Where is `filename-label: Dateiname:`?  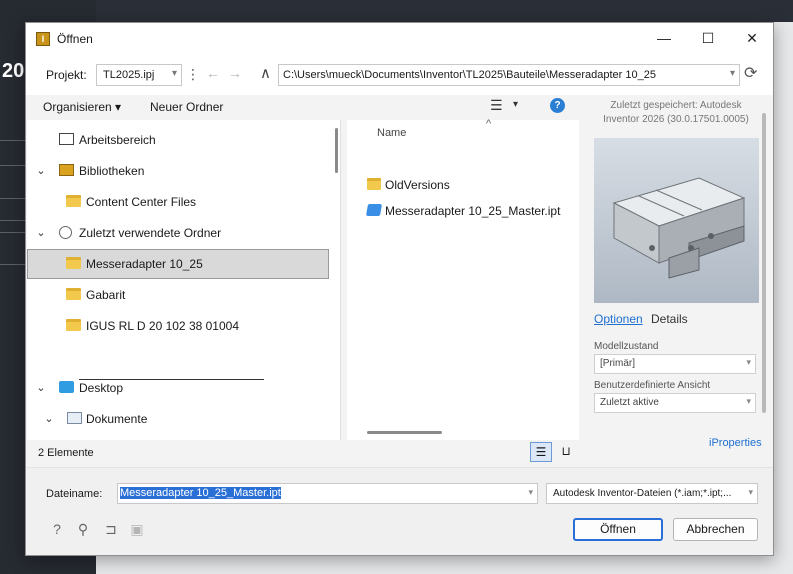 filename-label: Dateiname: is located at coordinates (74, 494).